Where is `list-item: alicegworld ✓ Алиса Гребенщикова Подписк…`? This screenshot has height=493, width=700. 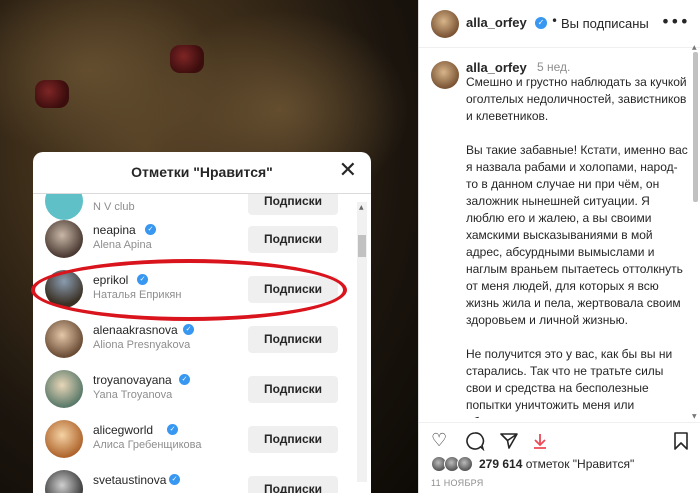
list-item: alicegworld ✓ Алиса Гребенщикова Подписк… is located at coordinates (192, 439).